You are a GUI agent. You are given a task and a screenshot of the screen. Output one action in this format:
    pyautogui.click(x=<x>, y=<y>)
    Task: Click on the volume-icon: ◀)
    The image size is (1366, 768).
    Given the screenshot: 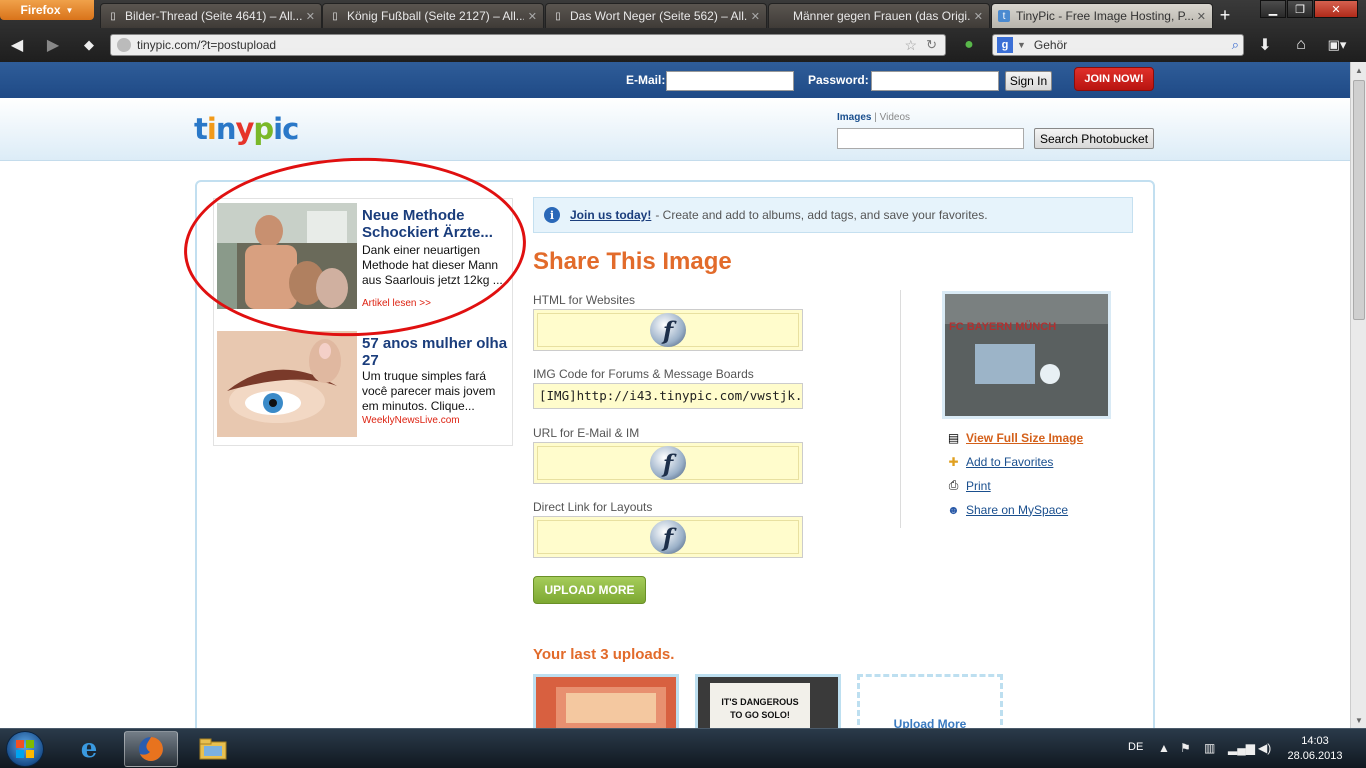 What is the action you would take?
    pyautogui.click(x=1264, y=748)
    